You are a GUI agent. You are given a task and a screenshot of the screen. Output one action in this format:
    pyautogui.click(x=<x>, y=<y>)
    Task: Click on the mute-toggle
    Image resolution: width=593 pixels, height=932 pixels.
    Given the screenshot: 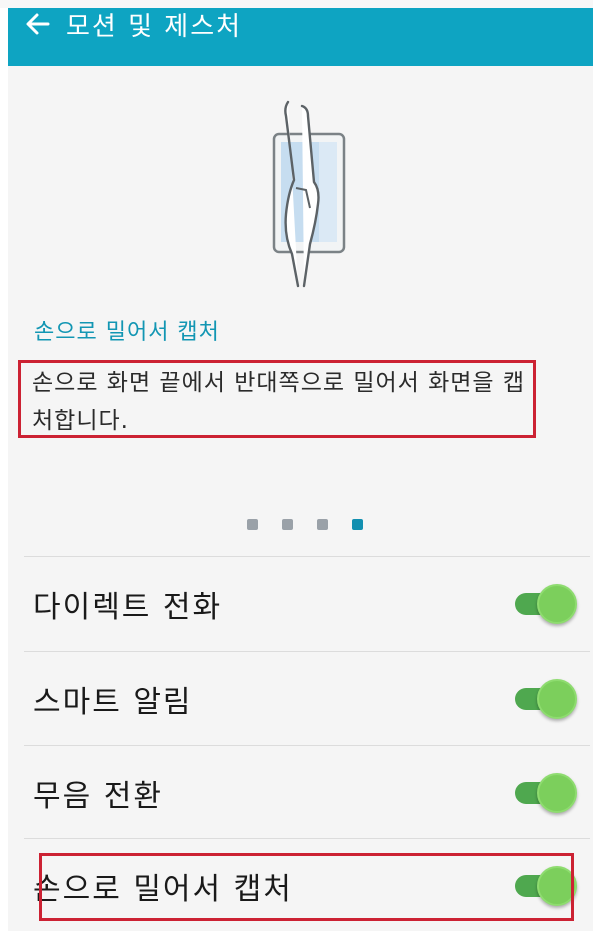 What is the action you would take?
    pyautogui.click(x=544, y=792)
    